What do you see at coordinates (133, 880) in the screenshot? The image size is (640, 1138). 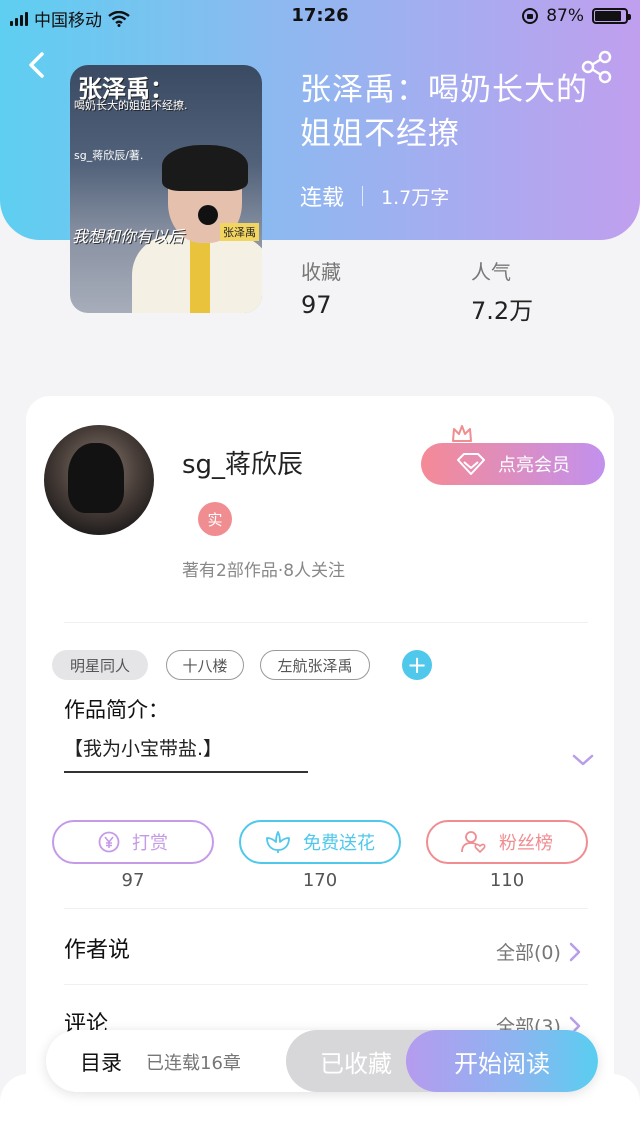 I see `reward-count: 97` at bounding box center [133, 880].